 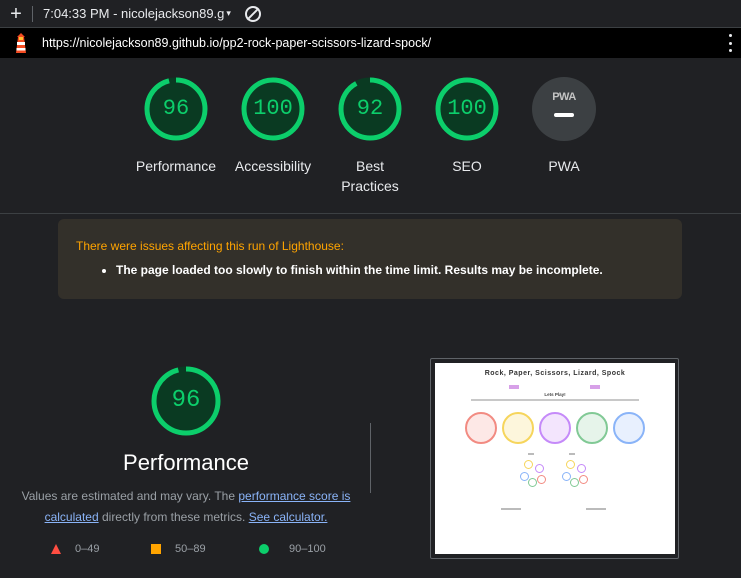 What do you see at coordinates (564, 97) in the screenshot?
I see `pwa-badge-text: PWA` at bounding box center [564, 97].